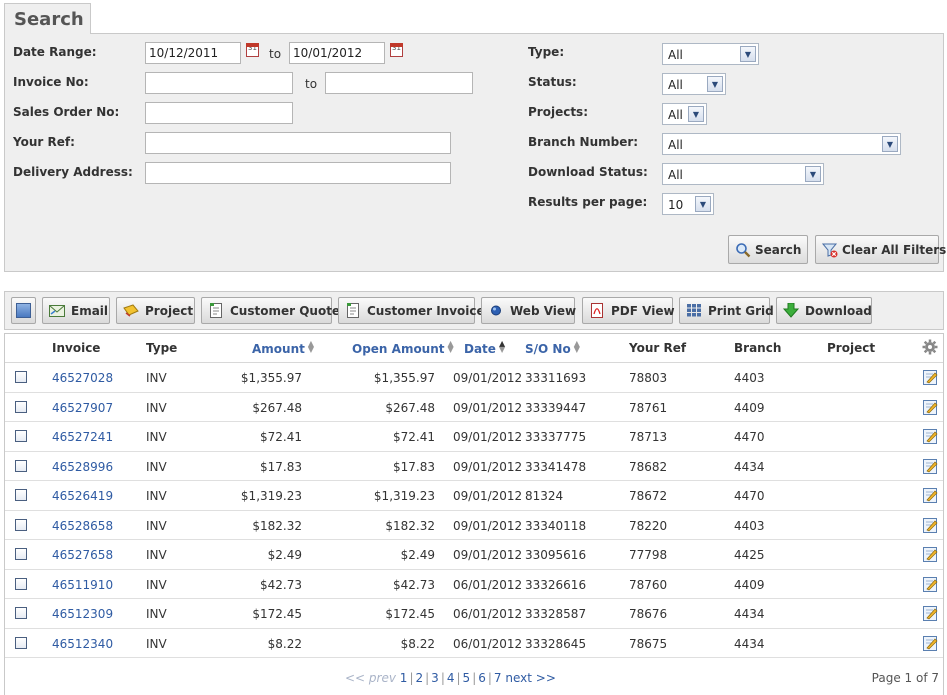 The width and height of the screenshot is (947, 695). I want to click on invoice-link: 46526419, so click(82, 496).